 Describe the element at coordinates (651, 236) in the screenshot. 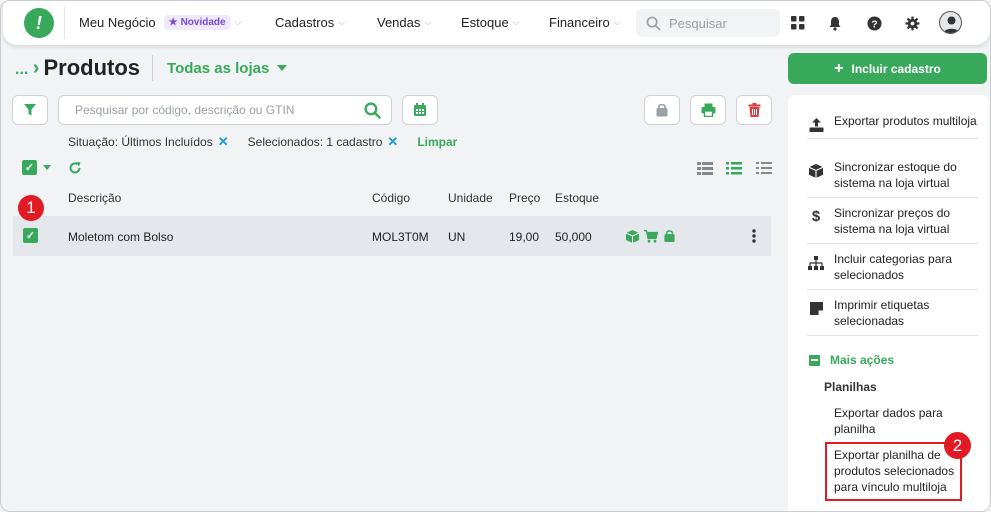

I see `cart-icon` at that location.